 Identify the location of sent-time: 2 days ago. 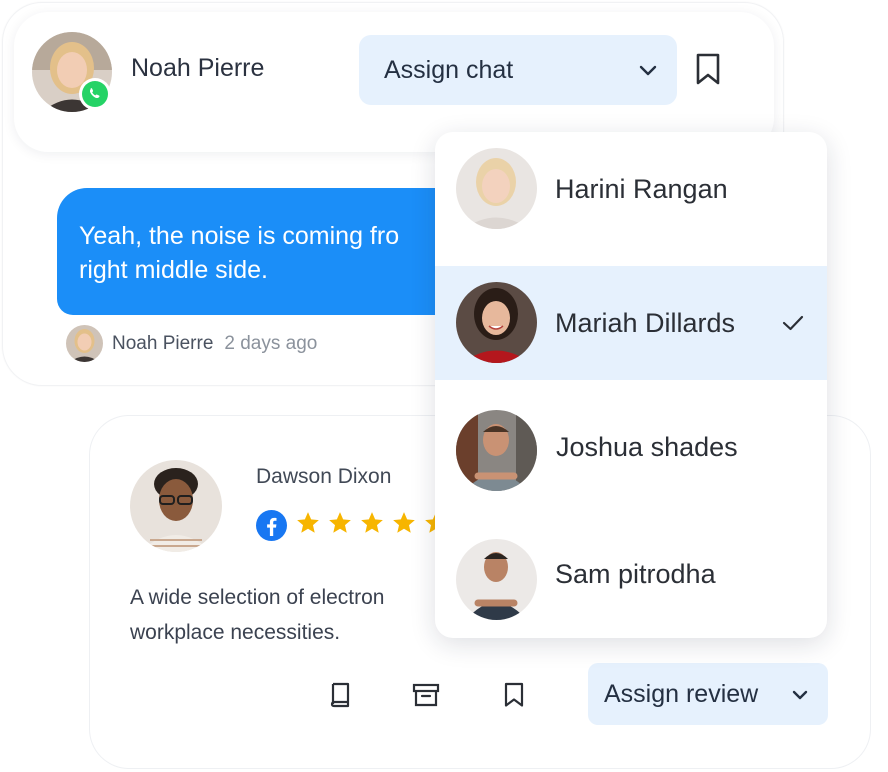
(271, 343).